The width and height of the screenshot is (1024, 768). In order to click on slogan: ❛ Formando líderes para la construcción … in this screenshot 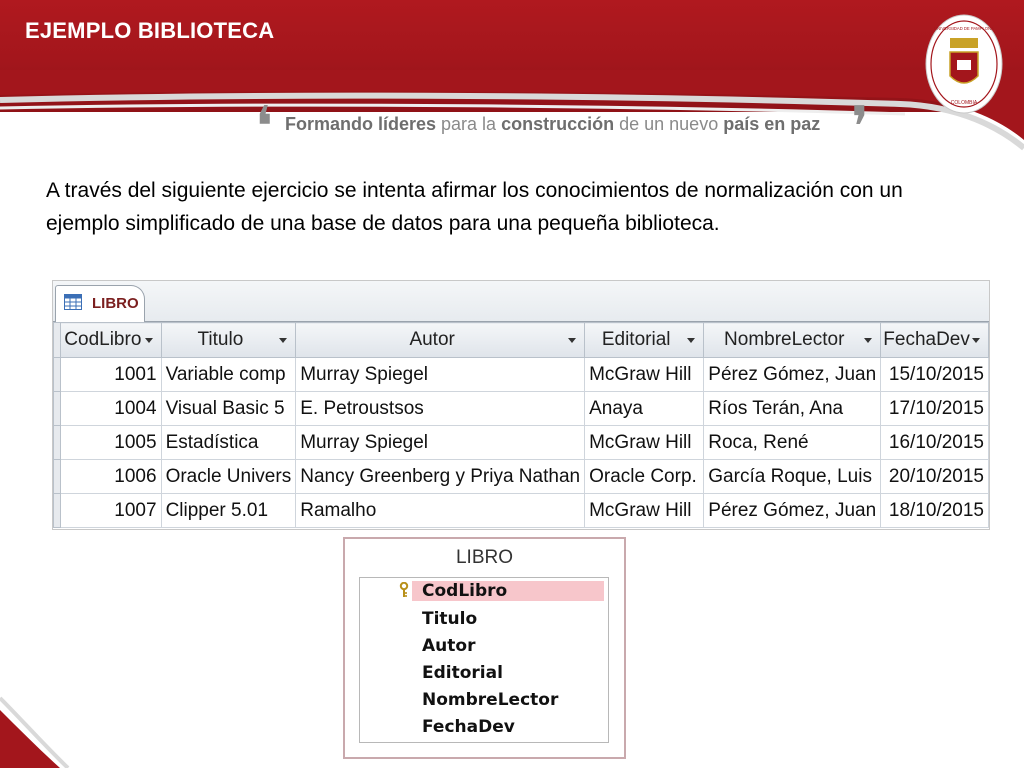, I will do `click(565, 128)`.